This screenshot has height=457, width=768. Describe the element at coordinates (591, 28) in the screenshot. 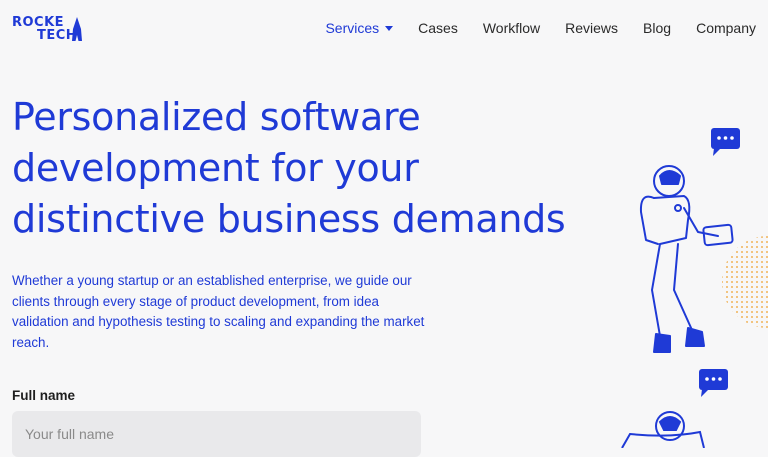

I see `nav-reviews: Reviews` at that location.